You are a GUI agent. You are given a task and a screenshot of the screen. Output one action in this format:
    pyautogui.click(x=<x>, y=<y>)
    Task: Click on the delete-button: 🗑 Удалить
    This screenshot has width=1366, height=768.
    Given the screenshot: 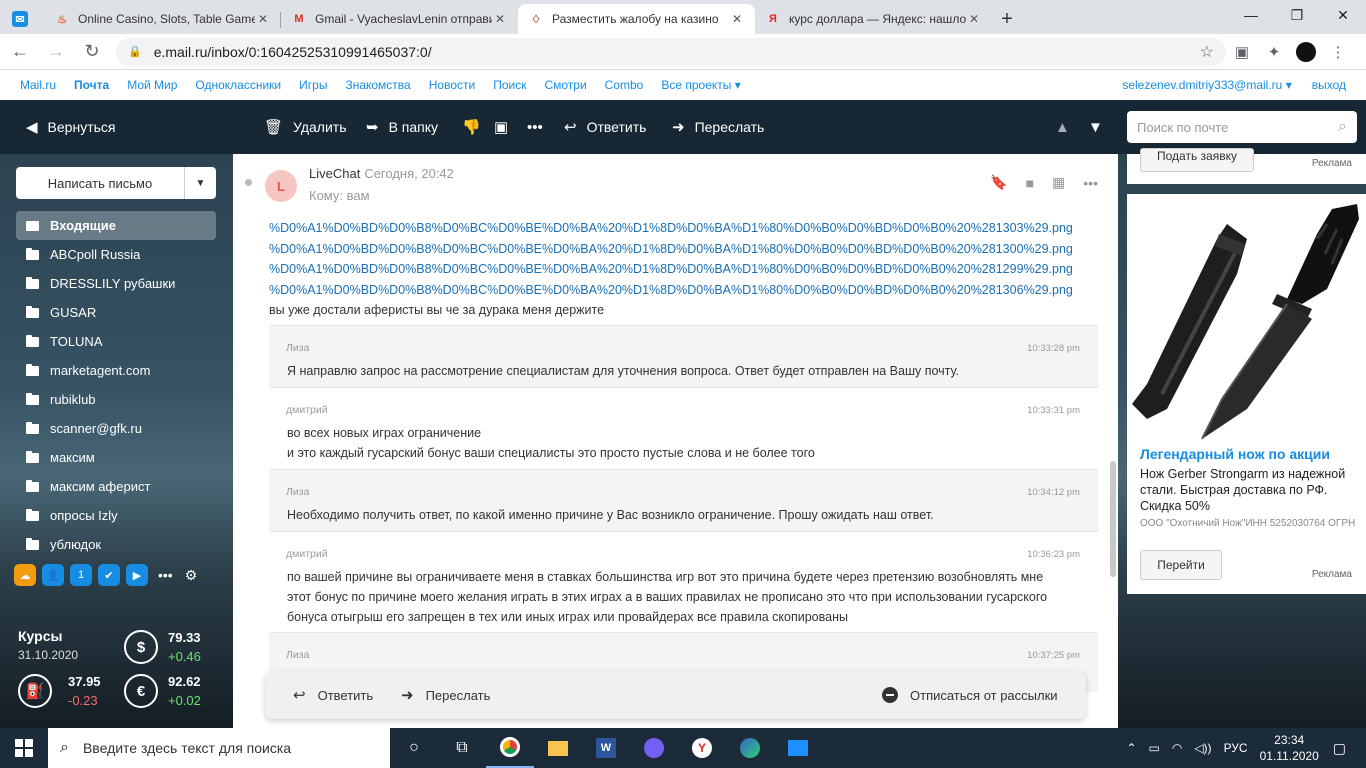 What is the action you would take?
    pyautogui.click(x=305, y=127)
    